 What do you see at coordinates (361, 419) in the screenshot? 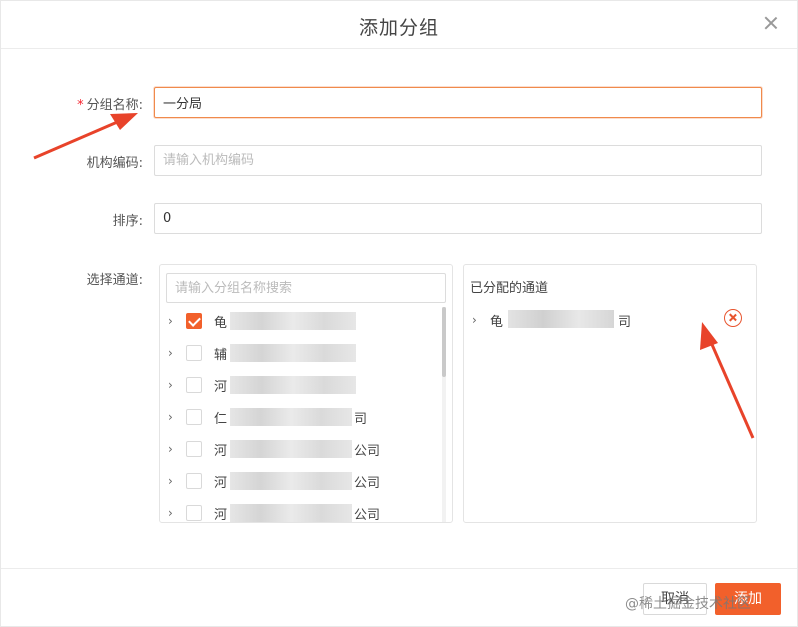
I see `item-name-suffix: 司` at bounding box center [361, 419].